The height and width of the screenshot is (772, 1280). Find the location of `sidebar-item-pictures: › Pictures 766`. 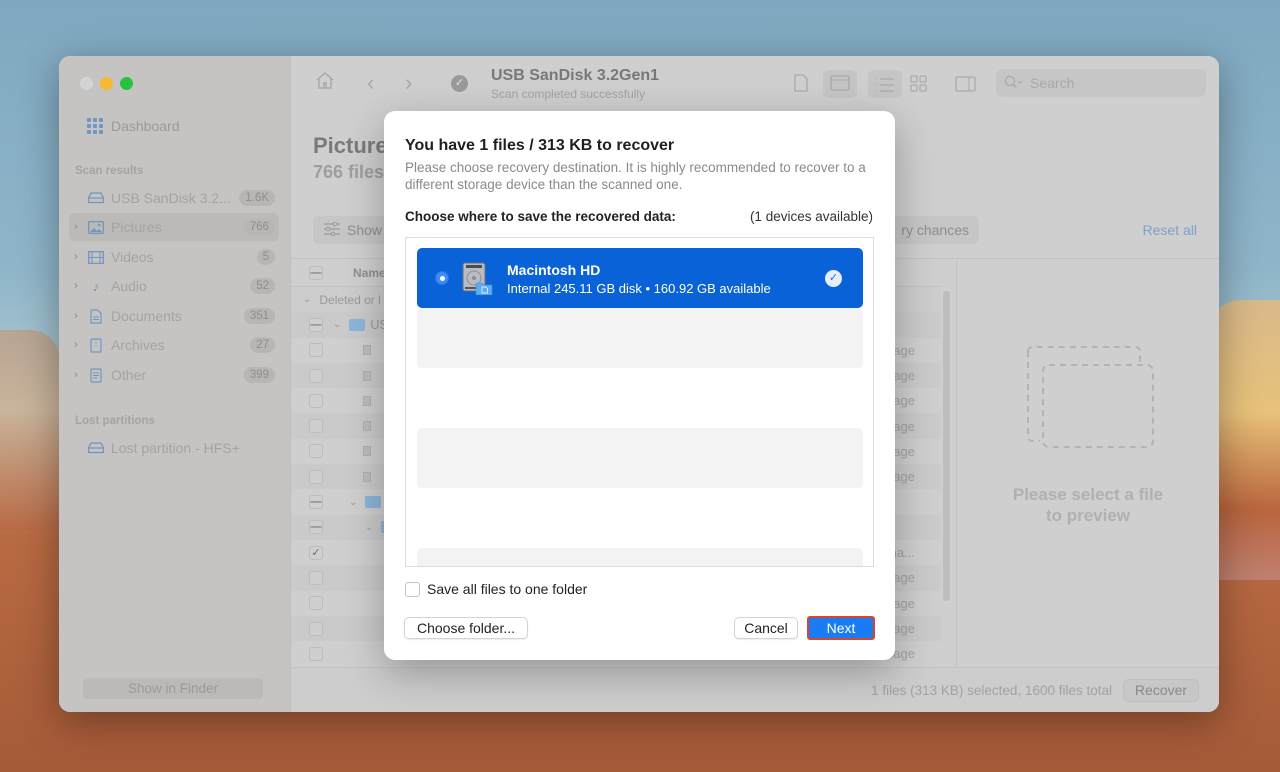

sidebar-item-pictures: › Pictures 766 is located at coordinates (174, 227).